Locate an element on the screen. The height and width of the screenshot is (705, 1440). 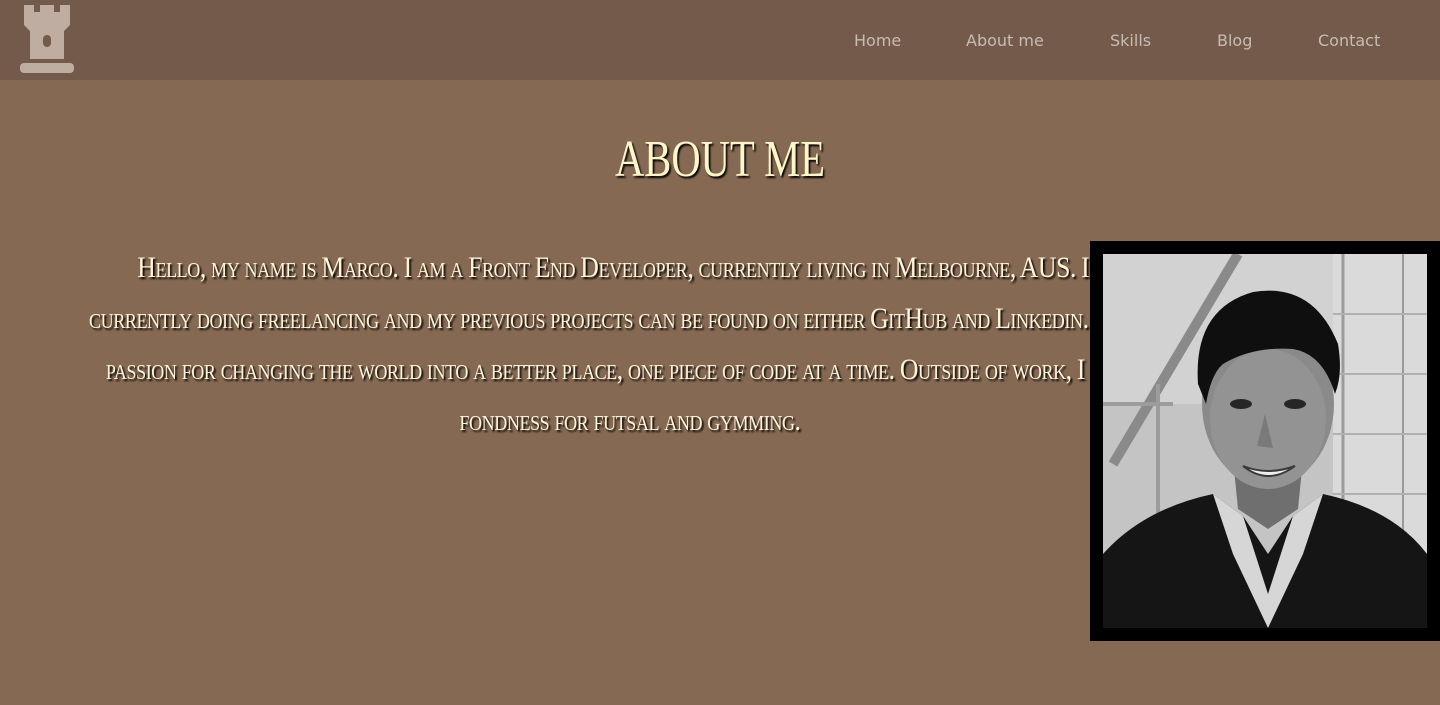
page-title: ABOUT ME is located at coordinates (720, 159).